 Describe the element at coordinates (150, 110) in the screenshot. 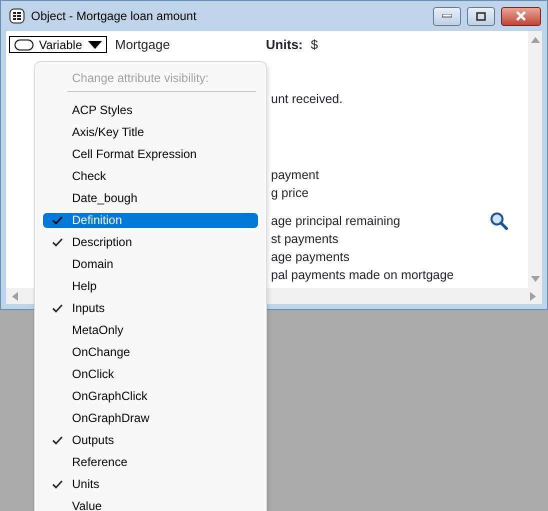

I see `menu-item: ACP Styles` at that location.